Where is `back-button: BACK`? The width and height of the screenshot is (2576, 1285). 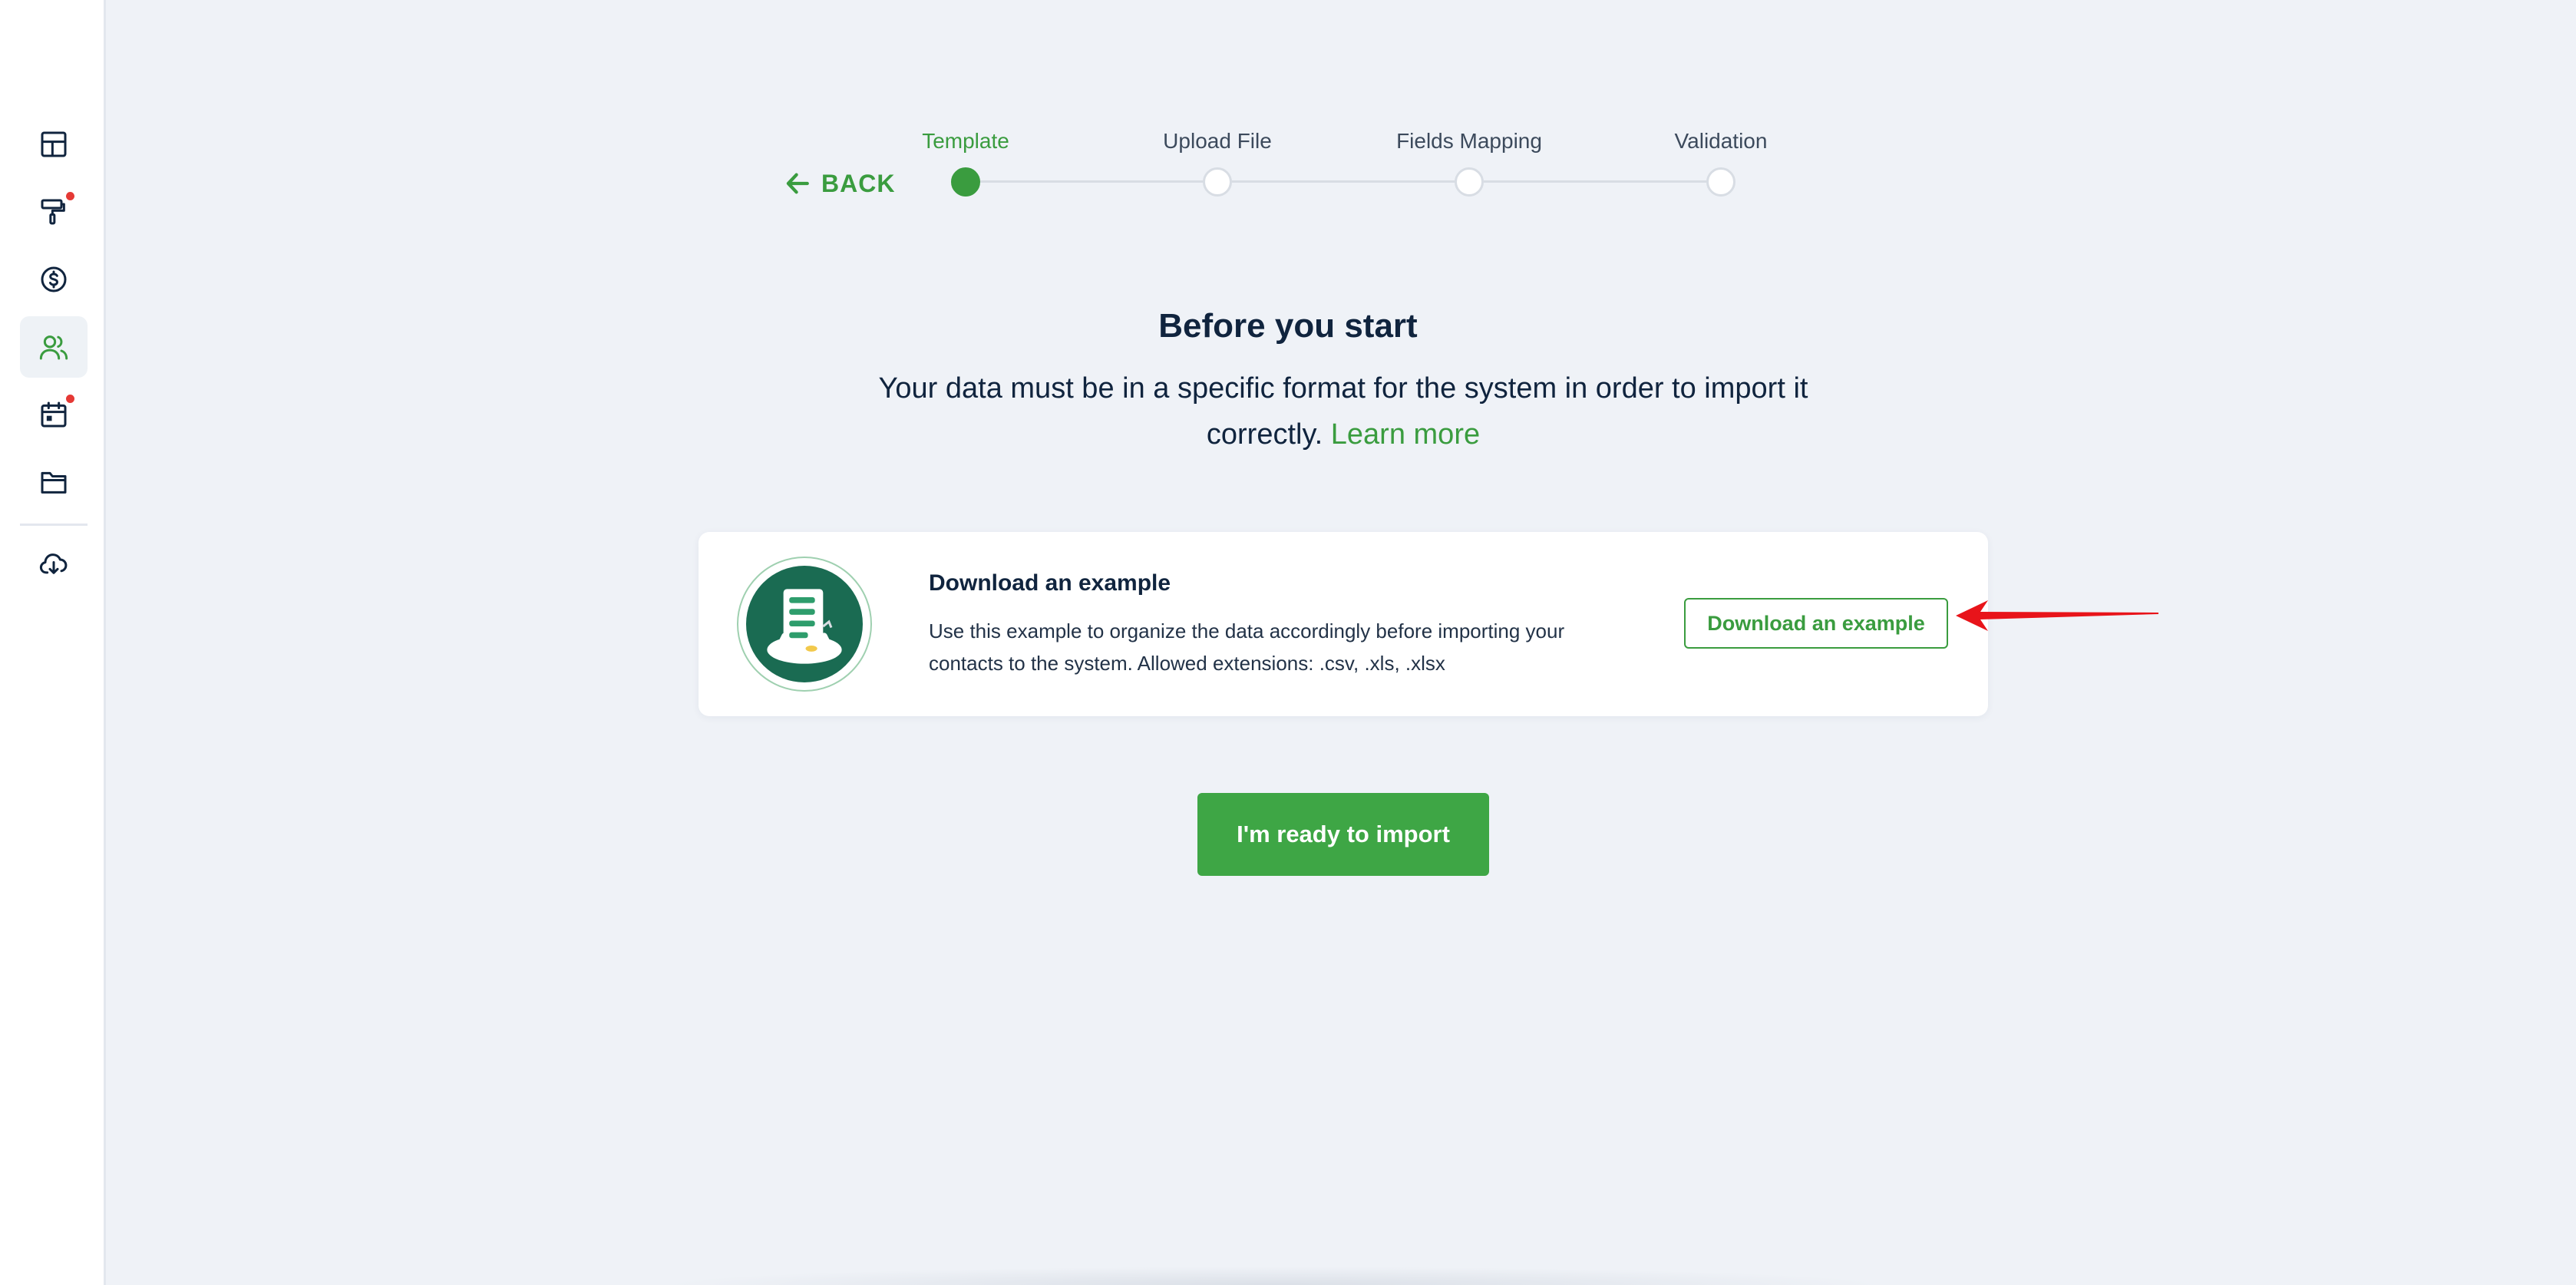
back-button: BACK is located at coordinates (839, 183).